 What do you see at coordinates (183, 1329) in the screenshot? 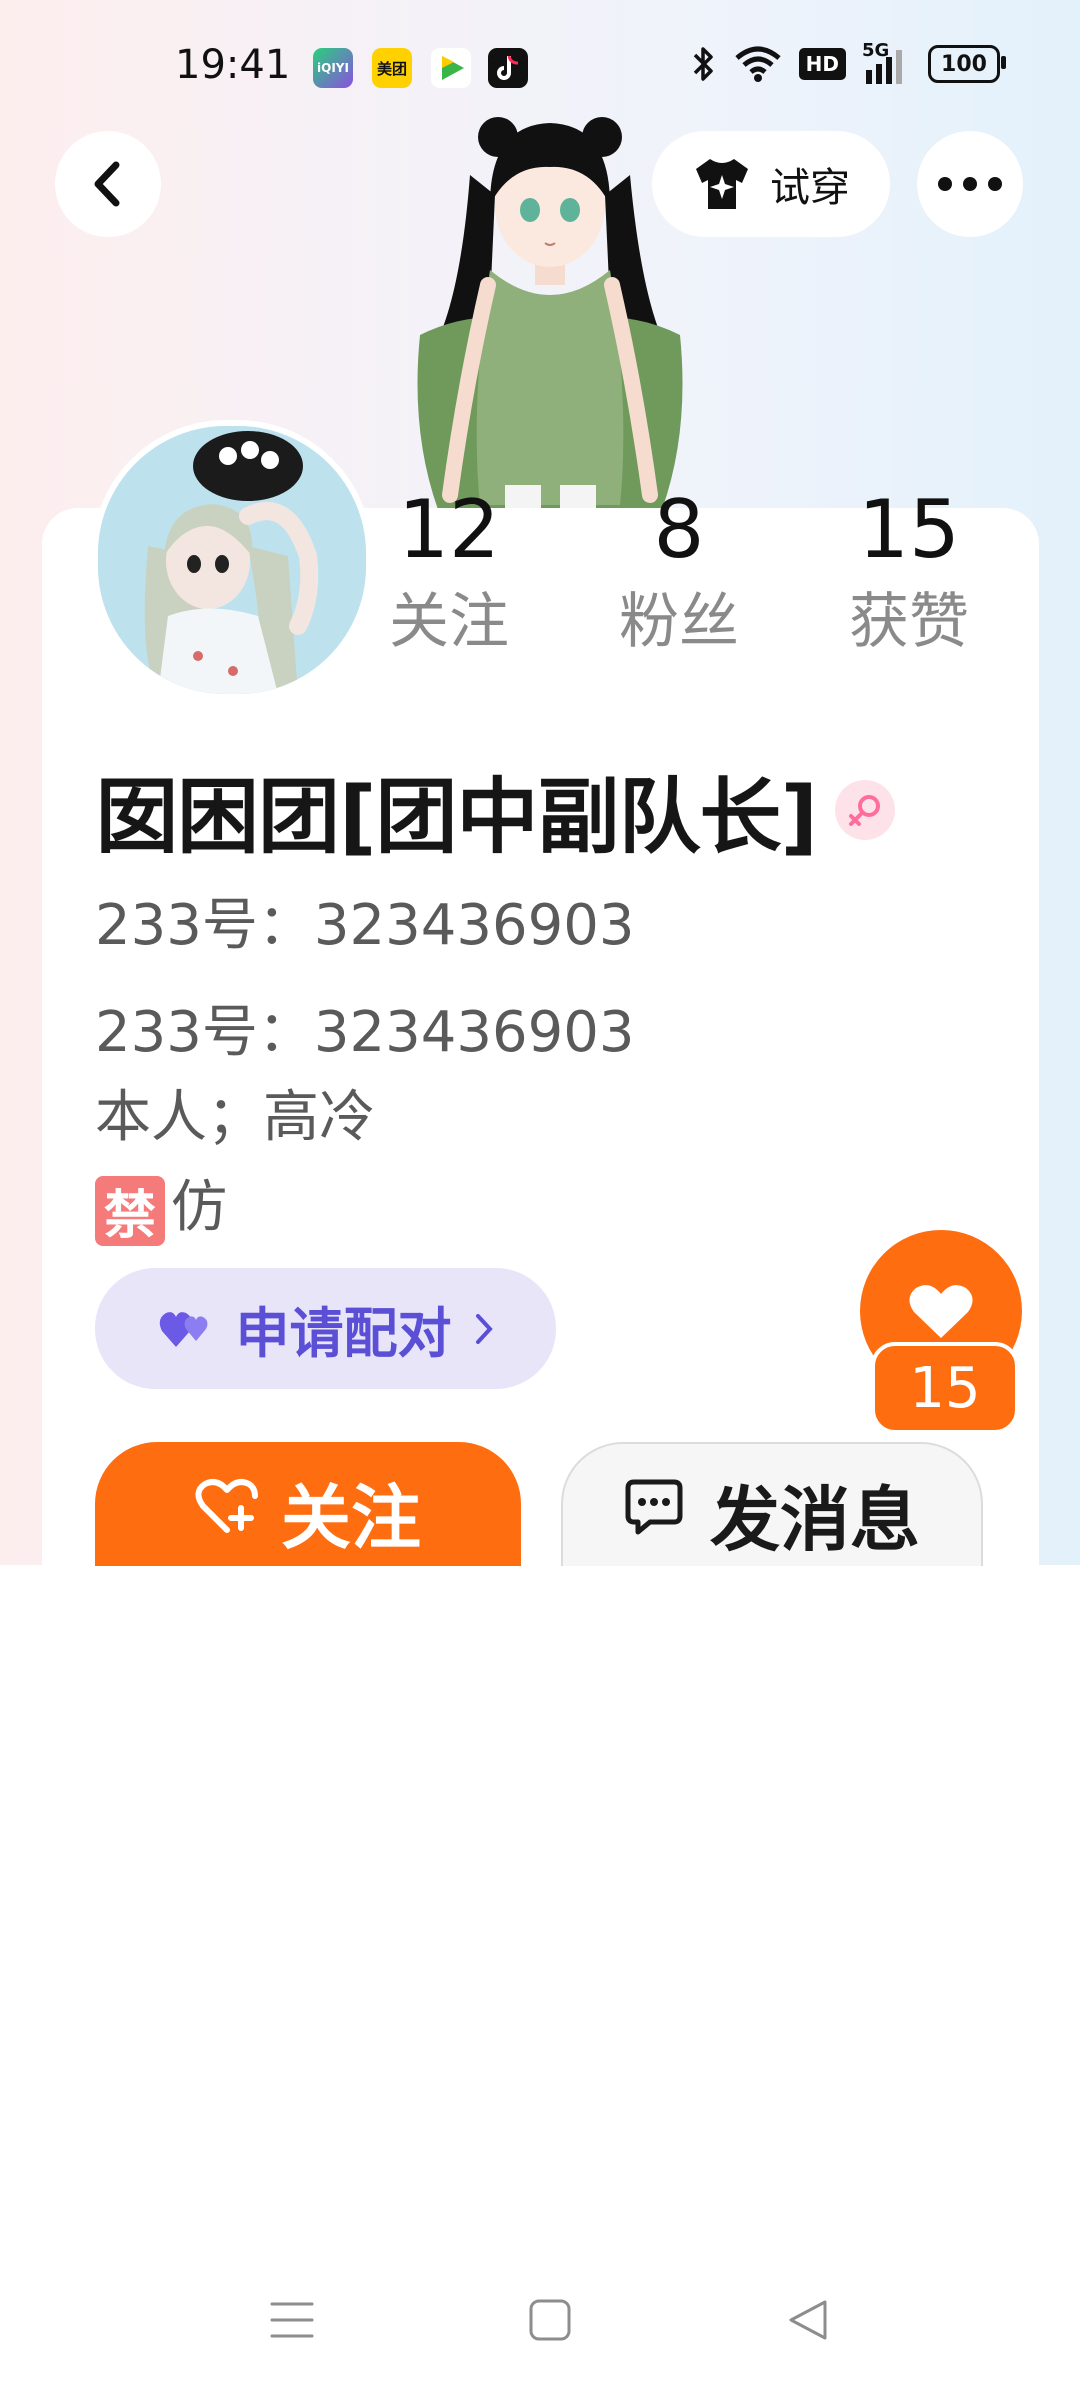
I see `double-heart-icon` at bounding box center [183, 1329].